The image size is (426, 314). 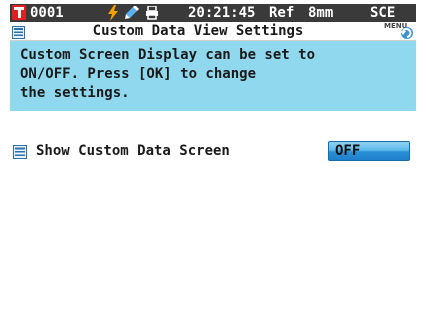 I want to click on printer-icon, so click(x=152, y=12).